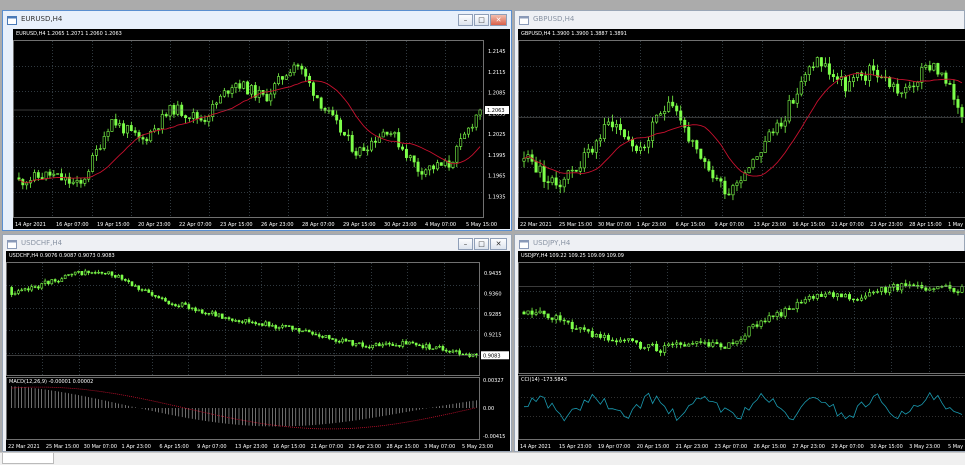 The image size is (965, 465). Describe the element at coordinates (72, 225) in the screenshot. I see `time-axis-label: 16 Apr 07:00` at that location.